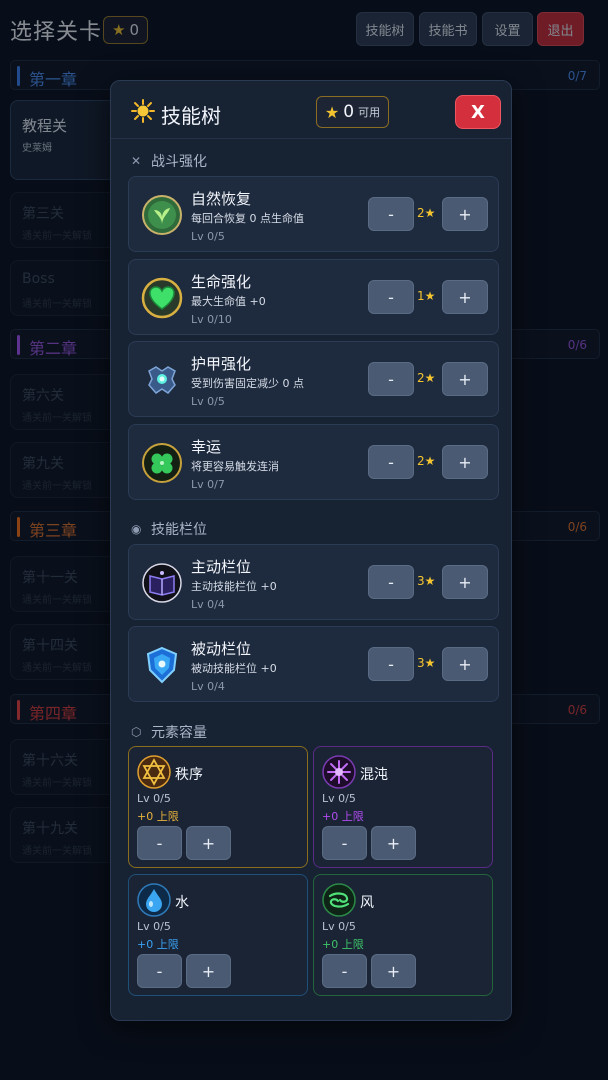 The width and height of the screenshot is (608, 1080). What do you see at coordinates (247, 218) in the screenshot?
I see `skill-description: 每回合恢复 0 点生命值` at bounding box center [247, 218].